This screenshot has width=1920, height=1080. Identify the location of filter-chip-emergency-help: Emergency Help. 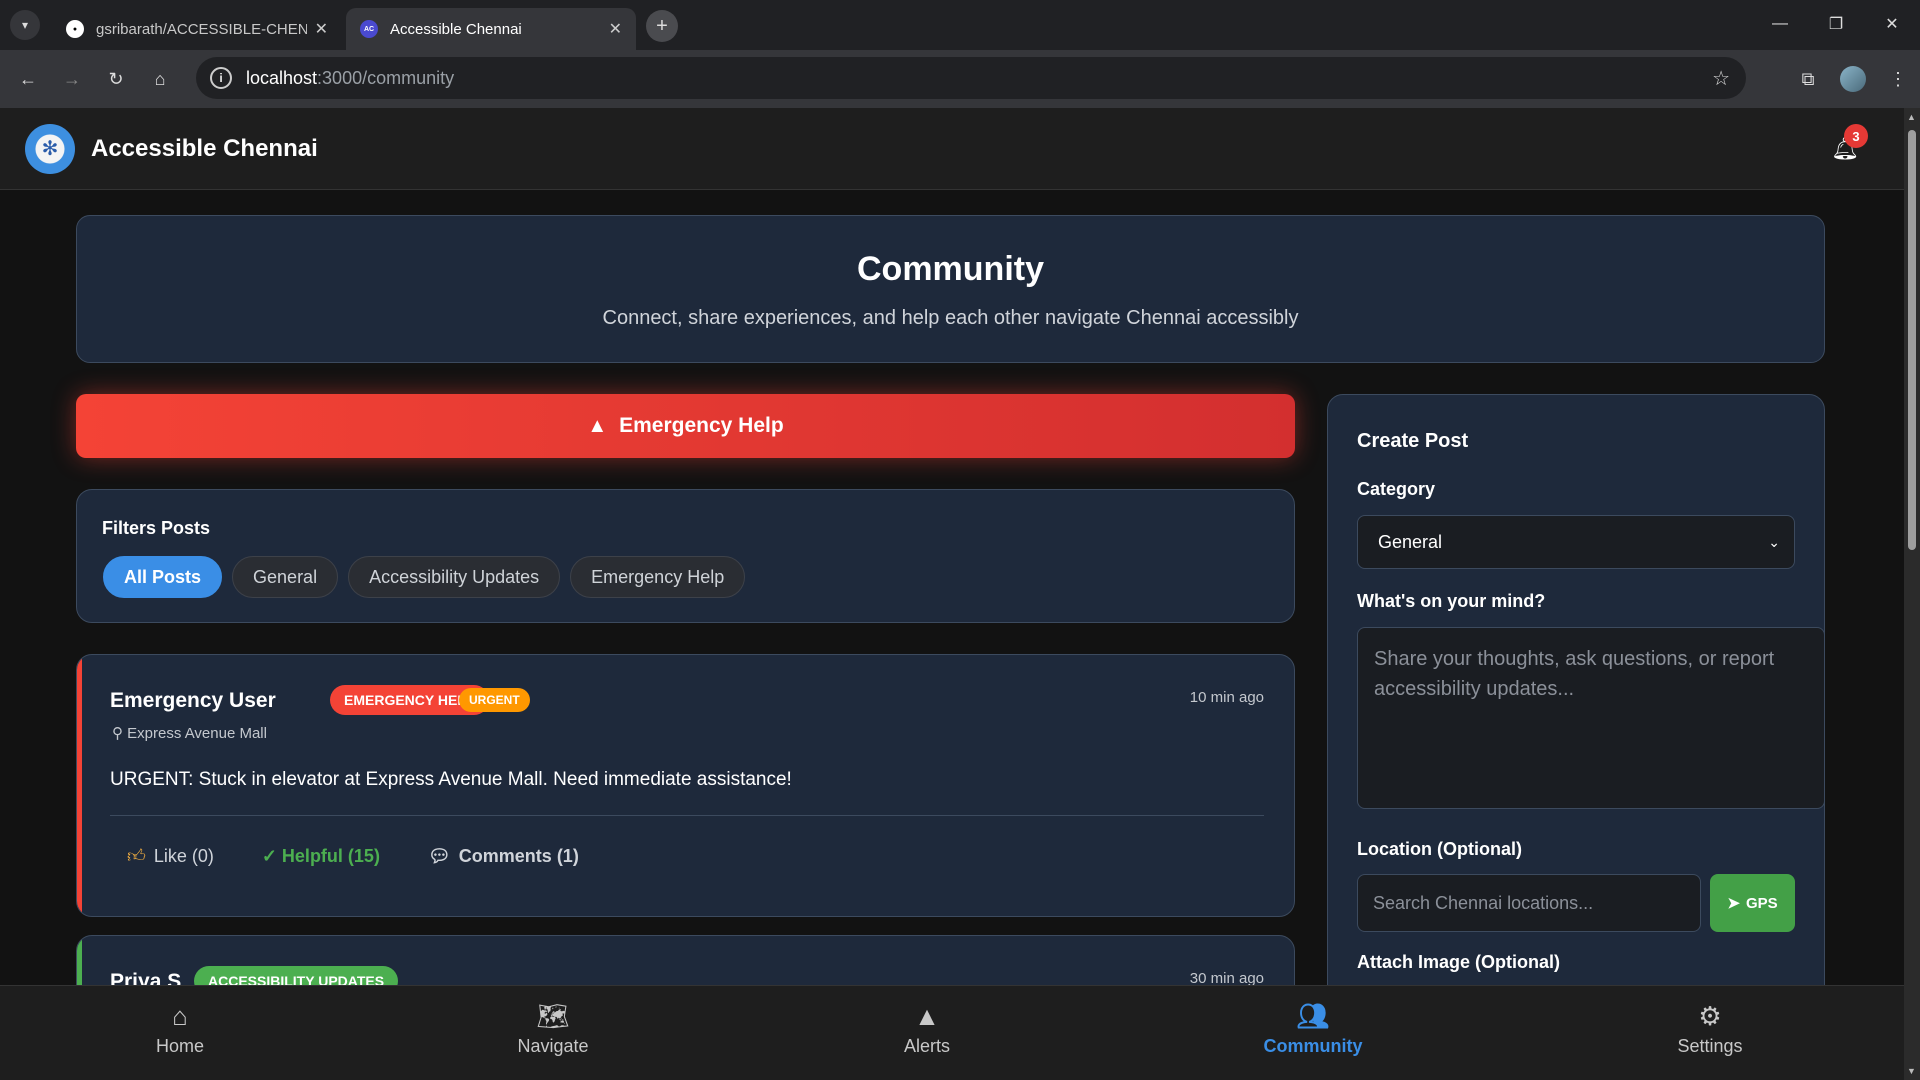
(658, 577).